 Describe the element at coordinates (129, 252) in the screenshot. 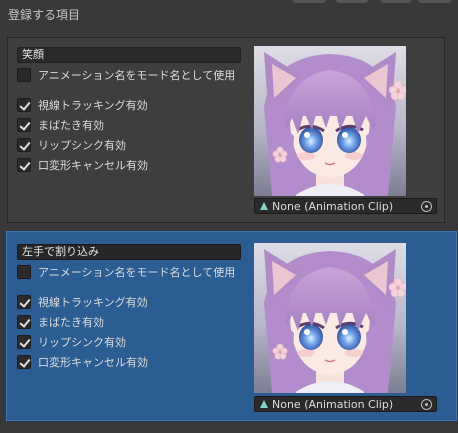

I see `mode-name-field: 左手で割り込み` at that location.